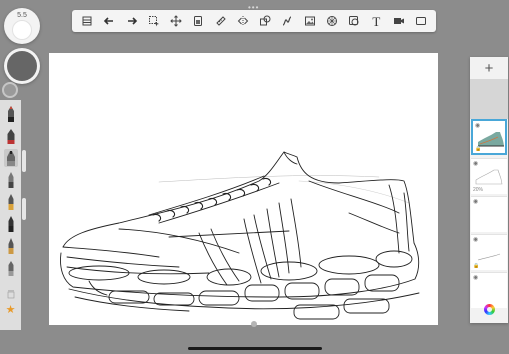  I want to click on text-icon: T, so click(376, 21).